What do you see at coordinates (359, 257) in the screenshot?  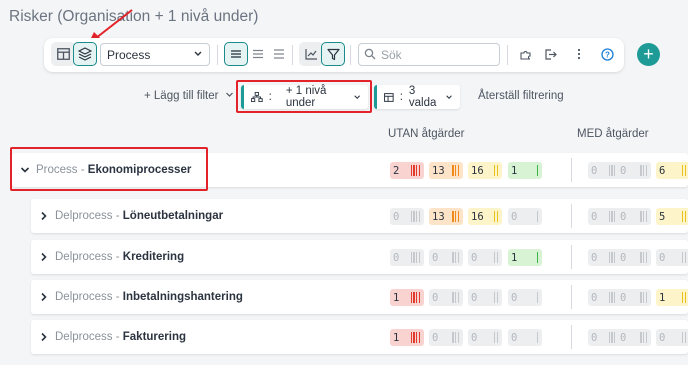 I see `risk-row: Delprocess - Kreditering 0 0 0 1 0 0 0` at bounding box center [359, 257].